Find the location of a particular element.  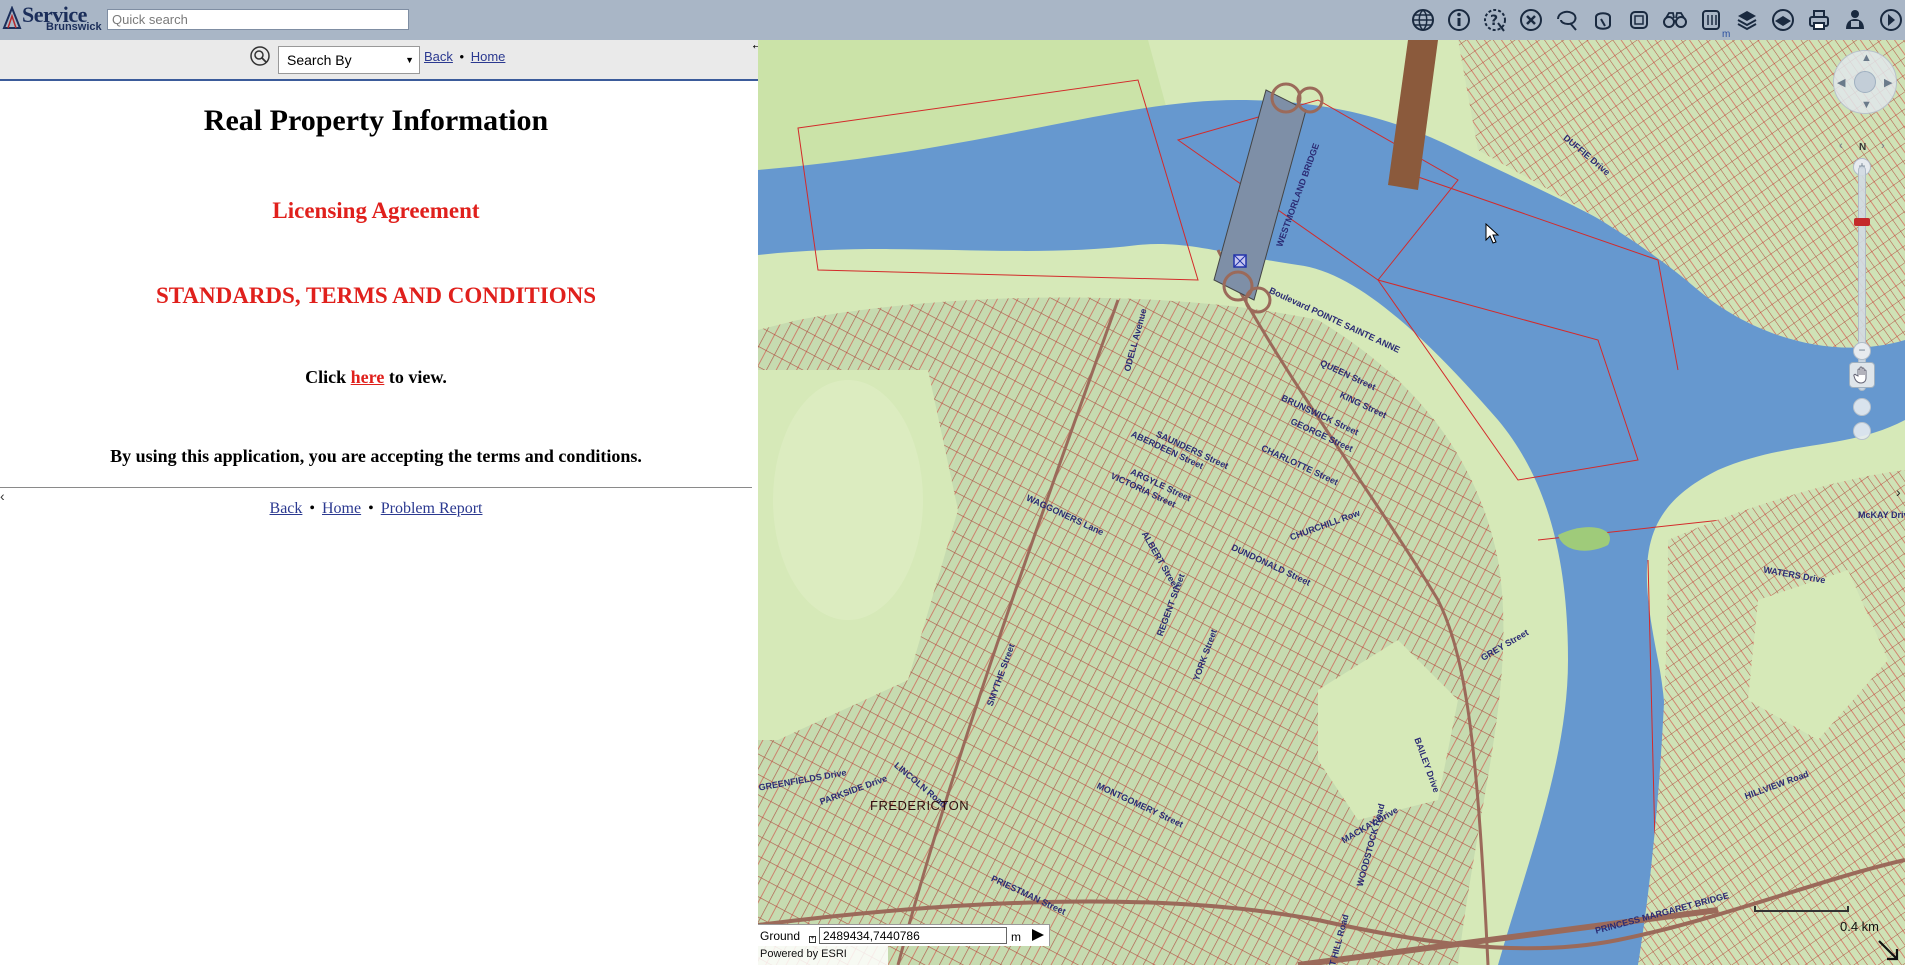

back-link: Back is located at coordinates (438, 56).